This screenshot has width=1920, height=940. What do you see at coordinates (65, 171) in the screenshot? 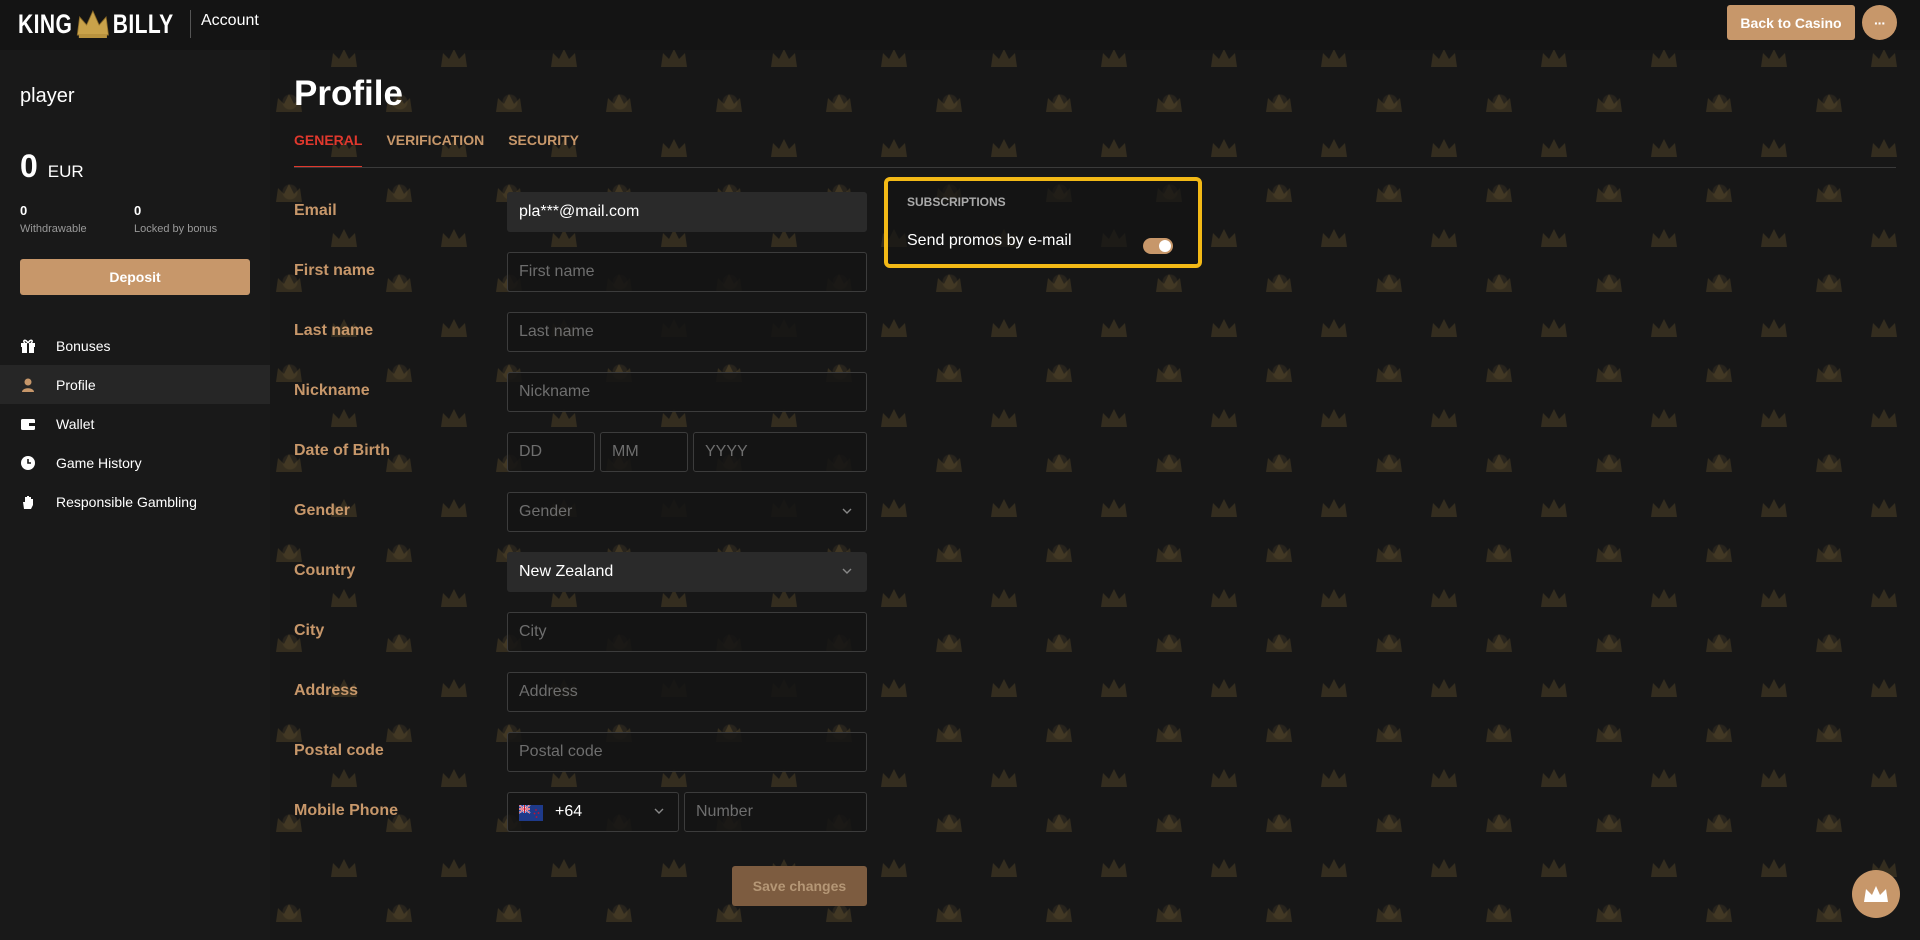
I see `balance-currency: EUR` at bounding box center [65, 171].